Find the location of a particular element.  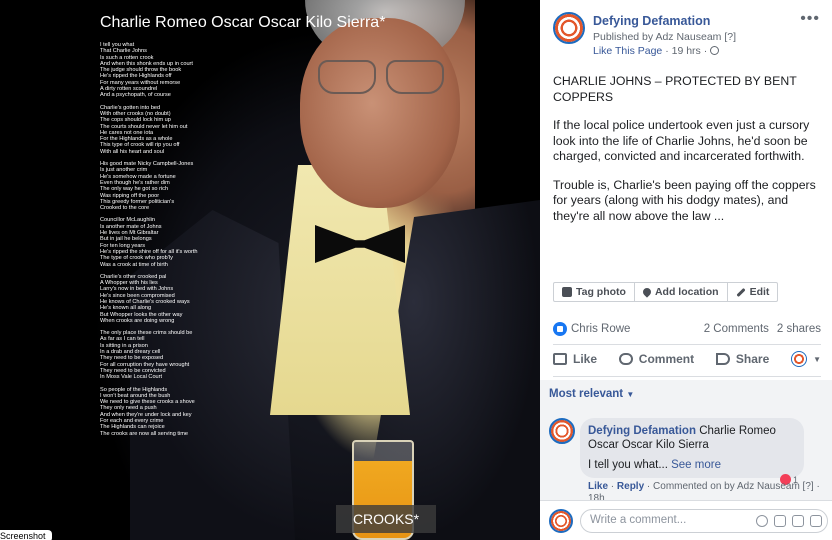

comment-text-row: I tell you what... See more is located at coordinates (692, 465).